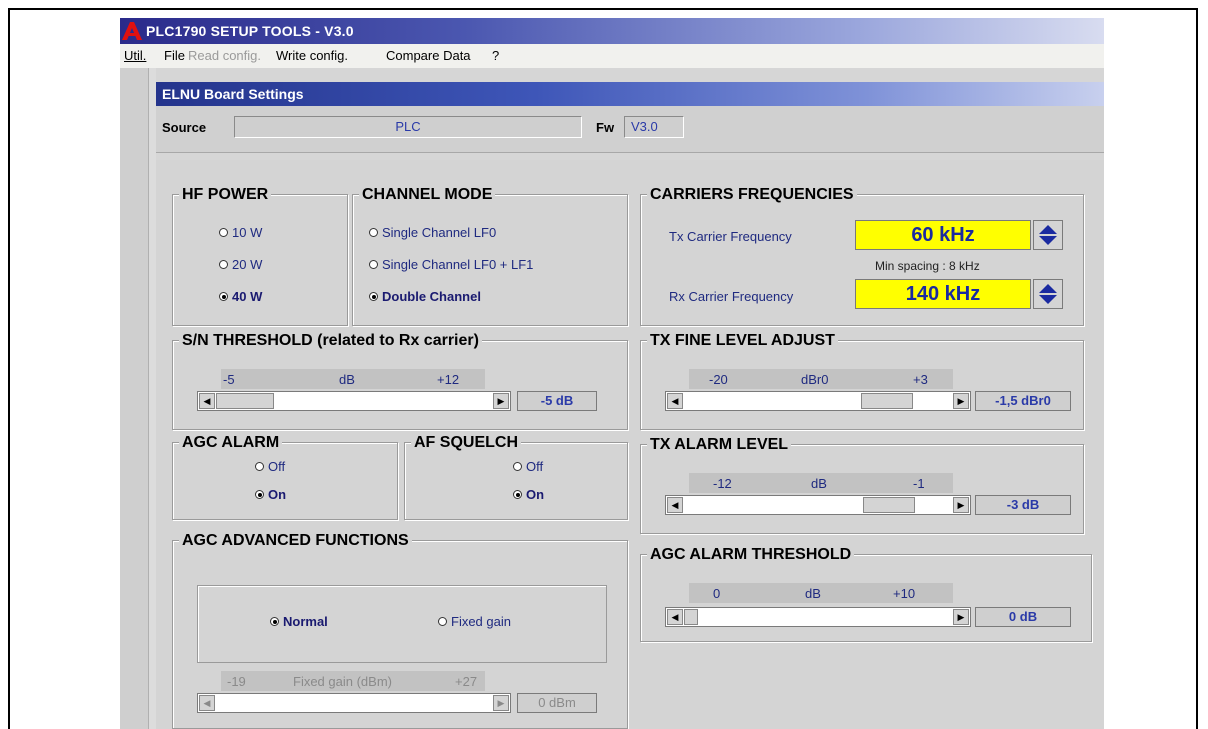 The image size is (1208, 729). Describe the element at coordinates (135, 56) in the screenshot. I see `menu-util: Util.` at that location.